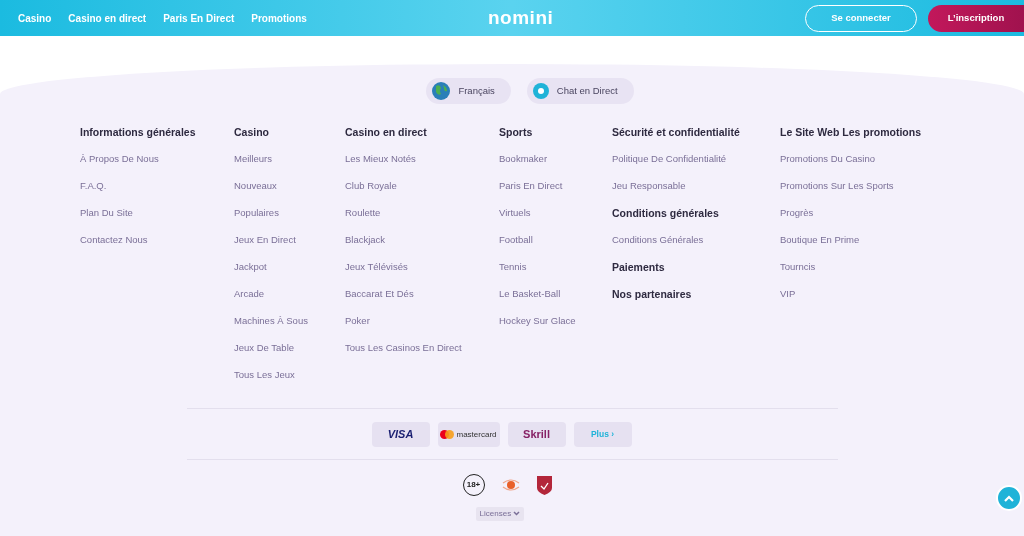 The height and width of the screenshot is (536, 1024). What do you see at coordinates (289, 220) in the screenshot?
I see `footer-link: Populaires` at bounding box center [289, 220].